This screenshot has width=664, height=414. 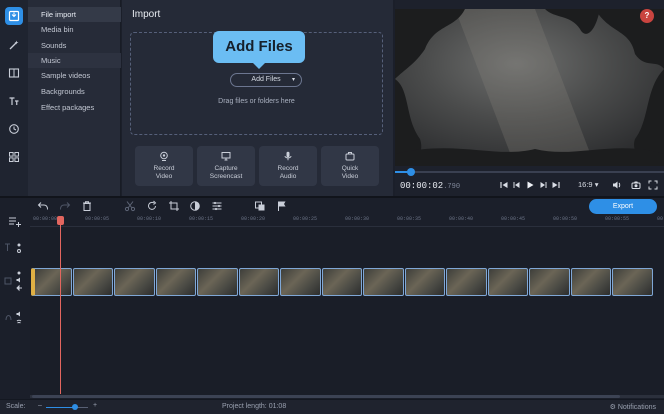 I want to click on category-effect-packages: Effect packages, so click(x=74, y=107).